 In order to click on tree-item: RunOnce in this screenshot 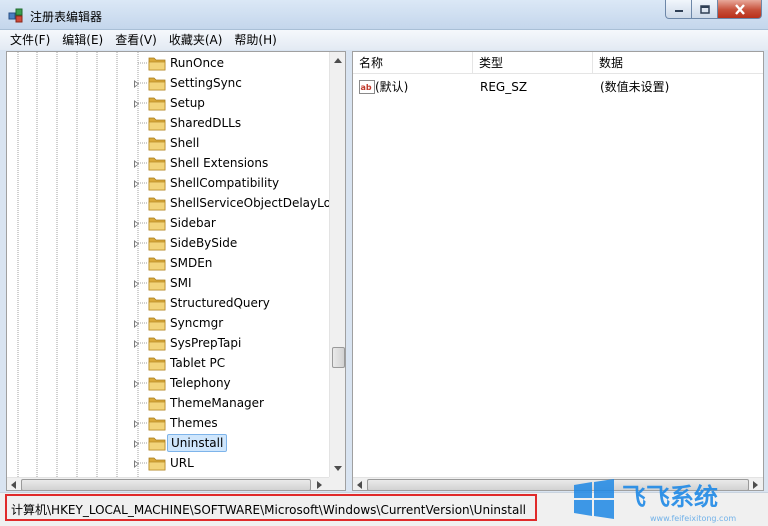, I will do `click(172, 63)`.